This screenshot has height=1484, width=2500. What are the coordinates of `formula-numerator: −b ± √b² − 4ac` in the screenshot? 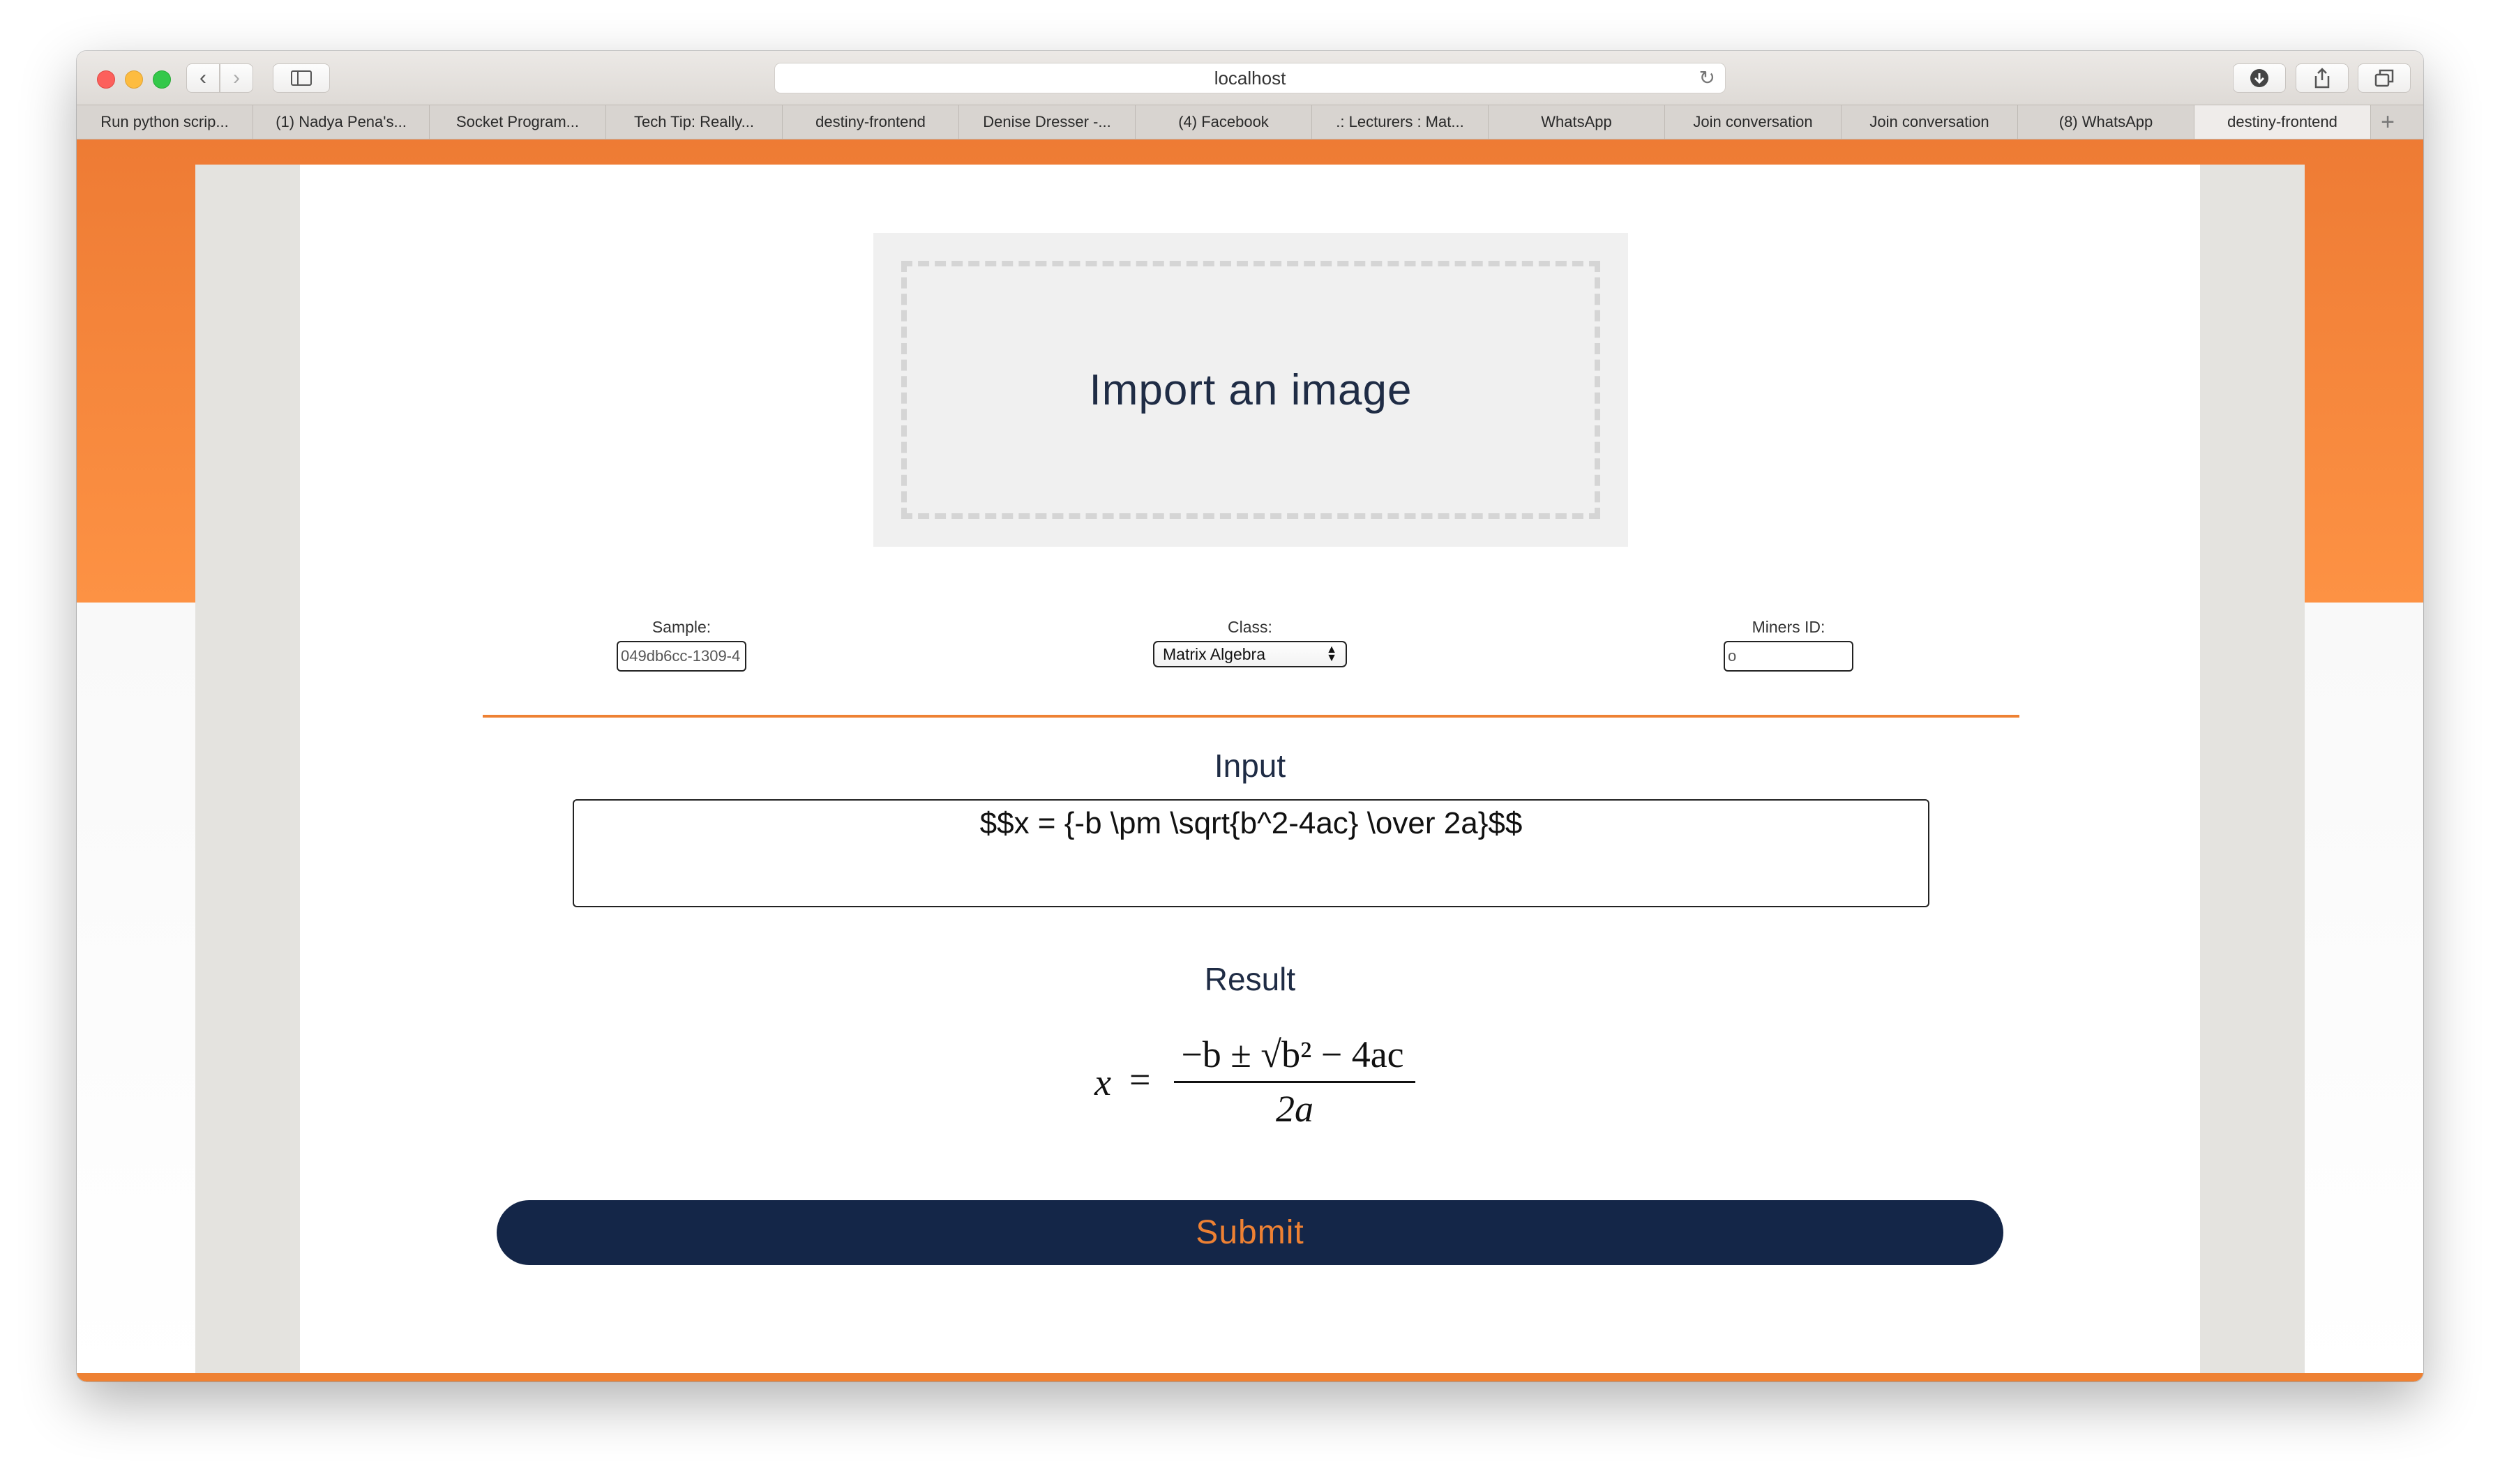 It's located at (1292, 1054).